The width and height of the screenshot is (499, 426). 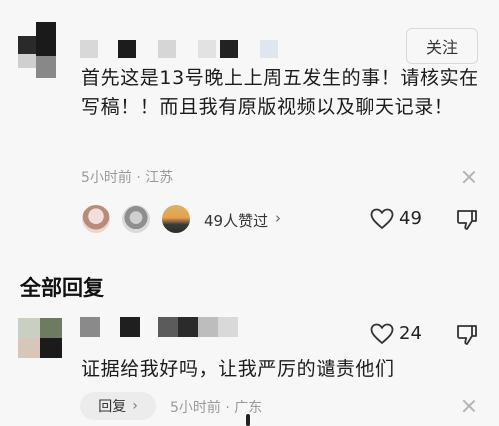 I want to click on reply-button: 回复 ›, so click(x=118, y=406).